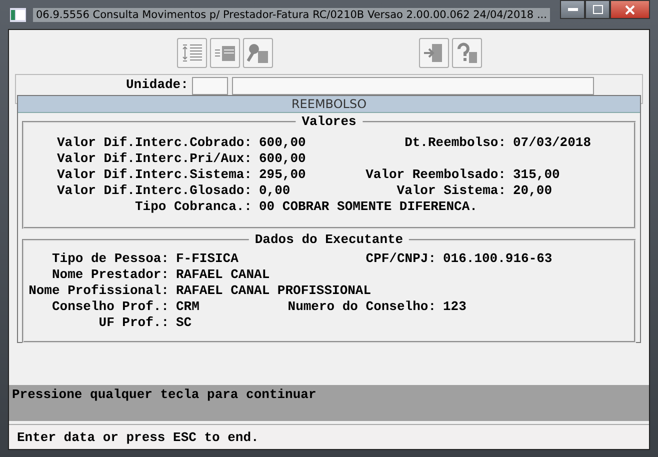 The width and height of the screenshot is (658, 457). I want to click on field-label: UF Prof.:, so click(133, 323).